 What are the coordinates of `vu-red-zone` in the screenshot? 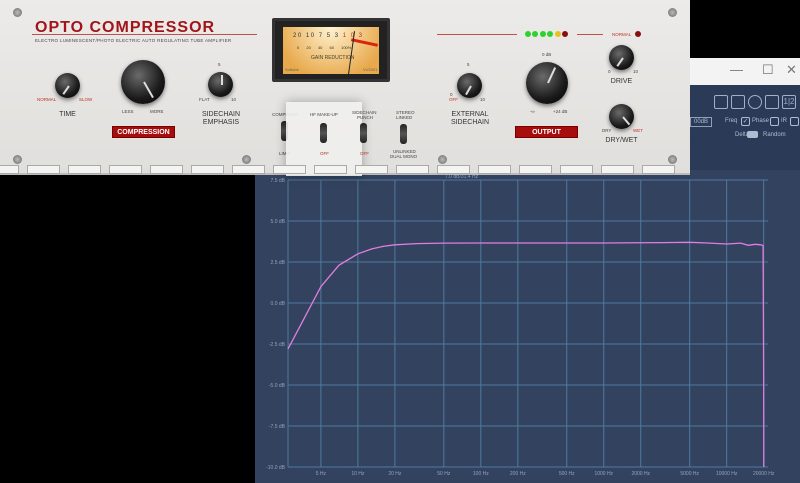 It's located at (364, 42).